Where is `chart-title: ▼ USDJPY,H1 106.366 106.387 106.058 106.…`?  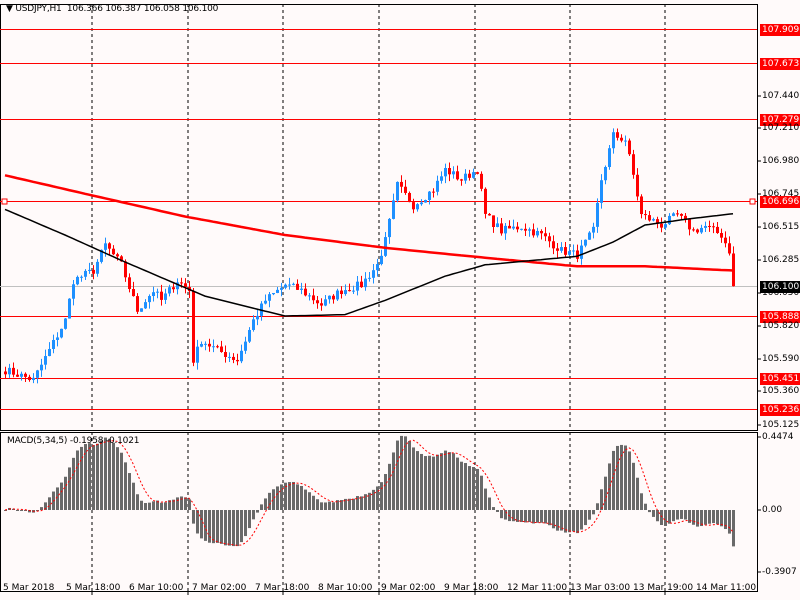
chart-title: ▼ USDJPY,H1 106.366 106.387 106.058 106.… is located at coordinates (112, 9).